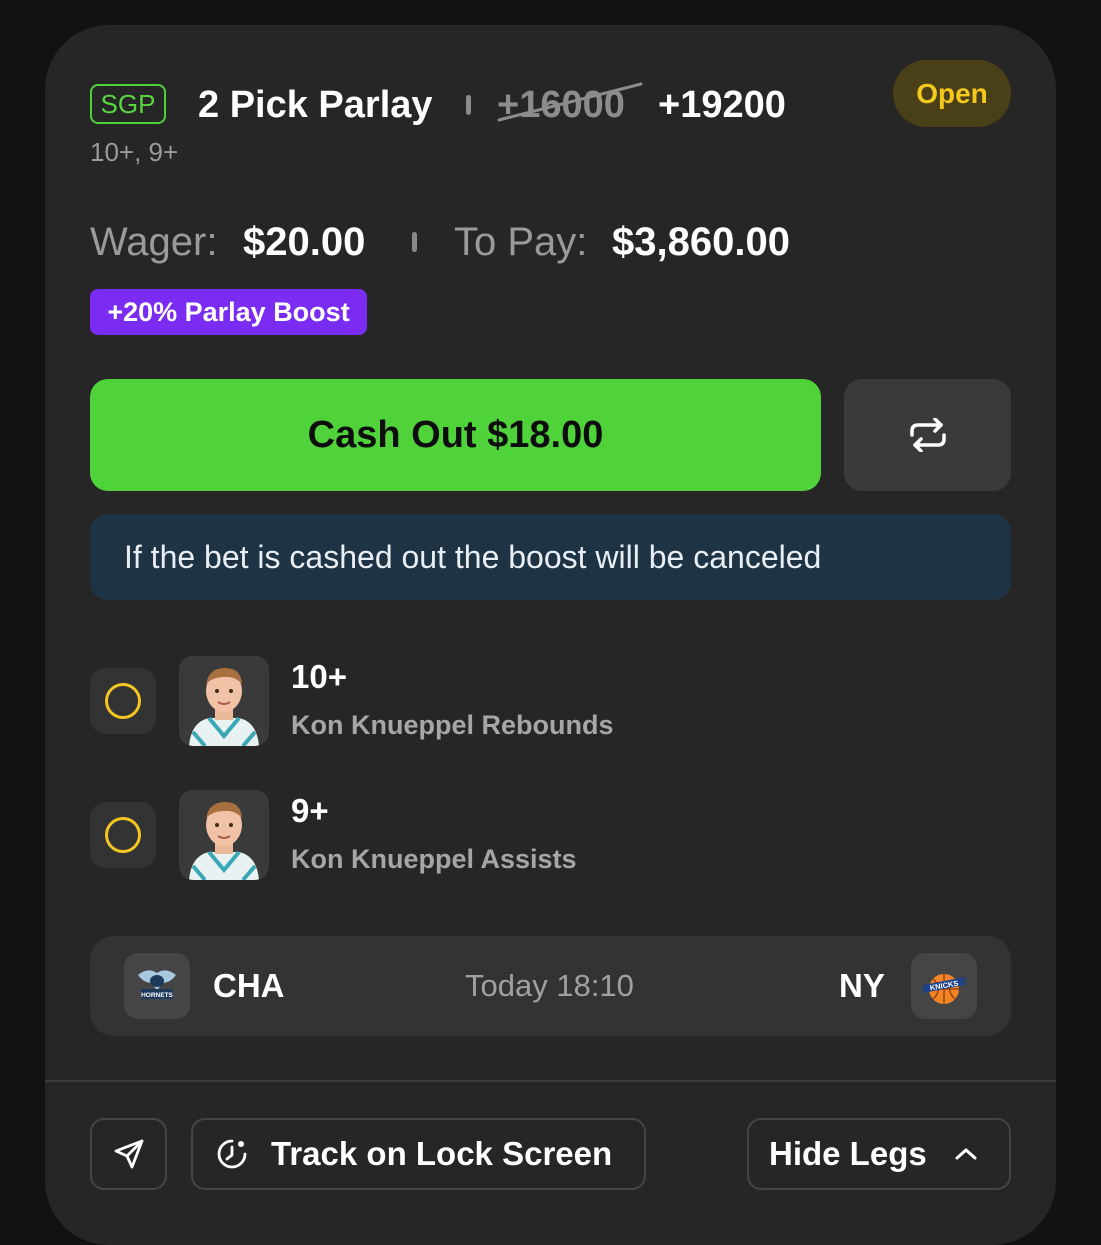 The image size is (1101, 1245). Describe the element at coordinates (521, 242) in the screenshot. I see `topay-label: To Pay:` at that location.